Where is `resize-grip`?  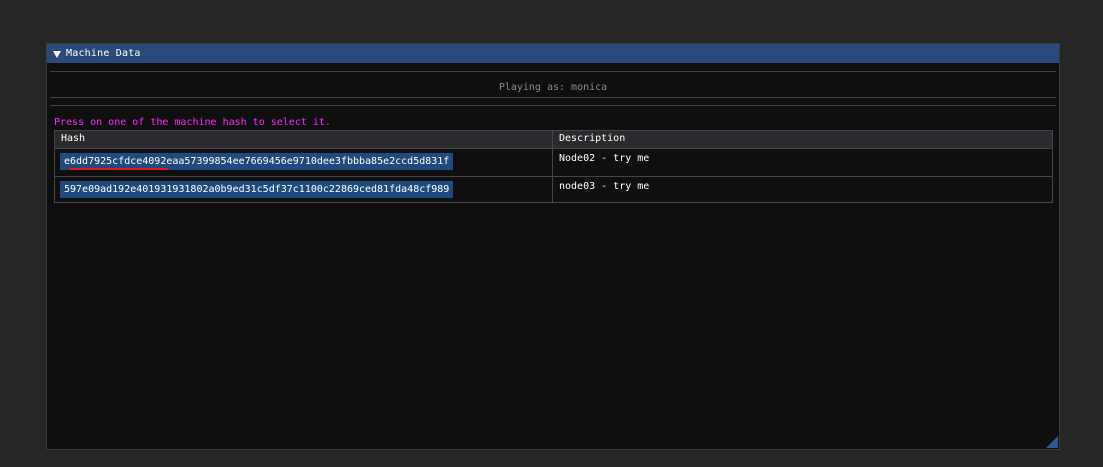 resize-grip is located at coordinates (1052, 442).